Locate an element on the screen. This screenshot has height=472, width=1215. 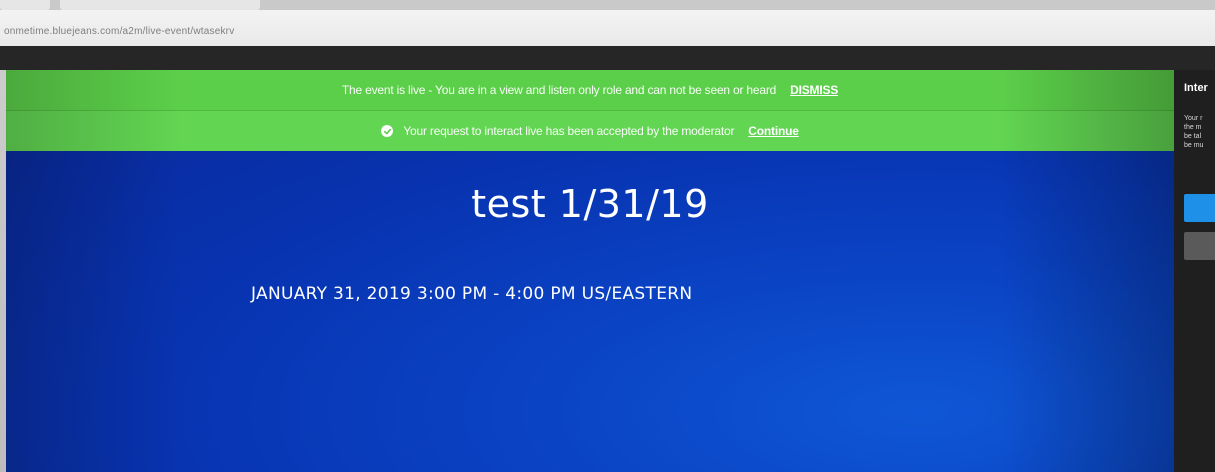
panel-text-line: Your r is located at coordinates (1193, 118).